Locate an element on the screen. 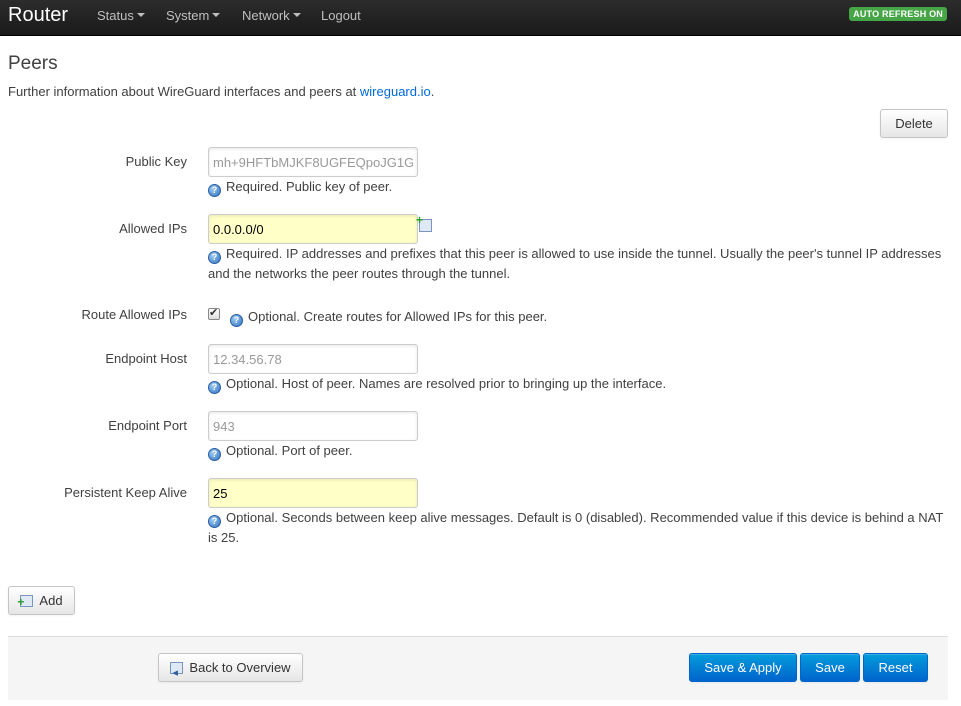  endpoint-port-label: Endpoint Port is located at coordinates (147, 425).